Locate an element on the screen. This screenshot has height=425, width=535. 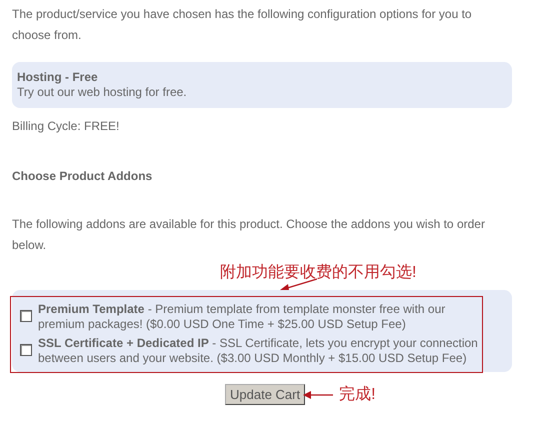
billing-cycle: Billing Cycle: FREE! is located at coordinates (66, 126).